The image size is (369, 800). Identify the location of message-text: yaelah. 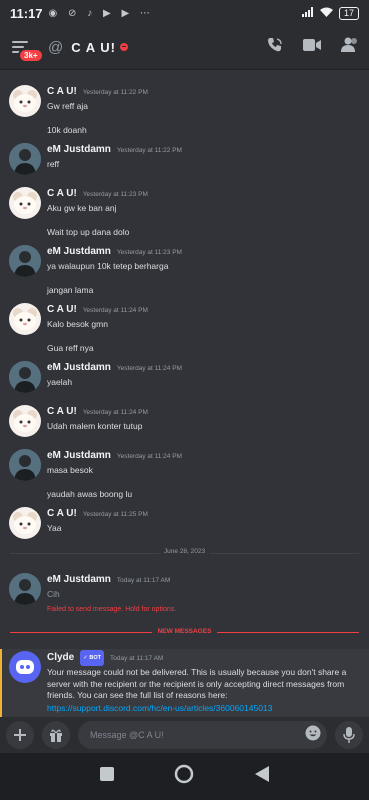
(60, 382).